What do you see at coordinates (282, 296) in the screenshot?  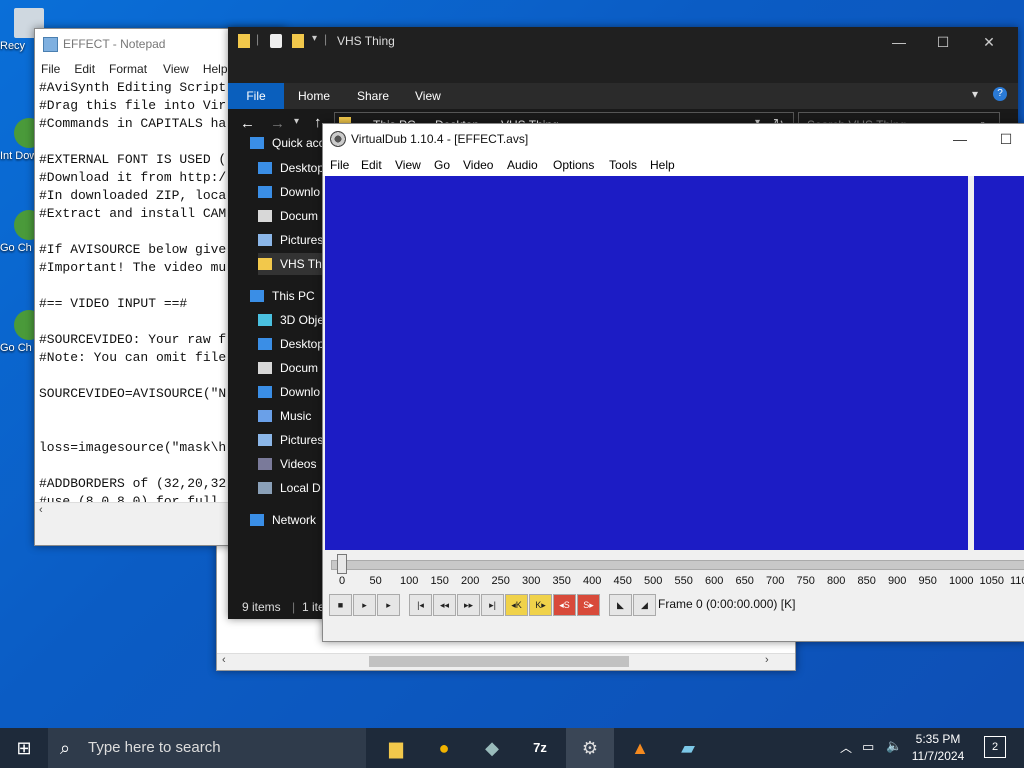 I see `nav-item: This PC` at bounding box center [282, 296].